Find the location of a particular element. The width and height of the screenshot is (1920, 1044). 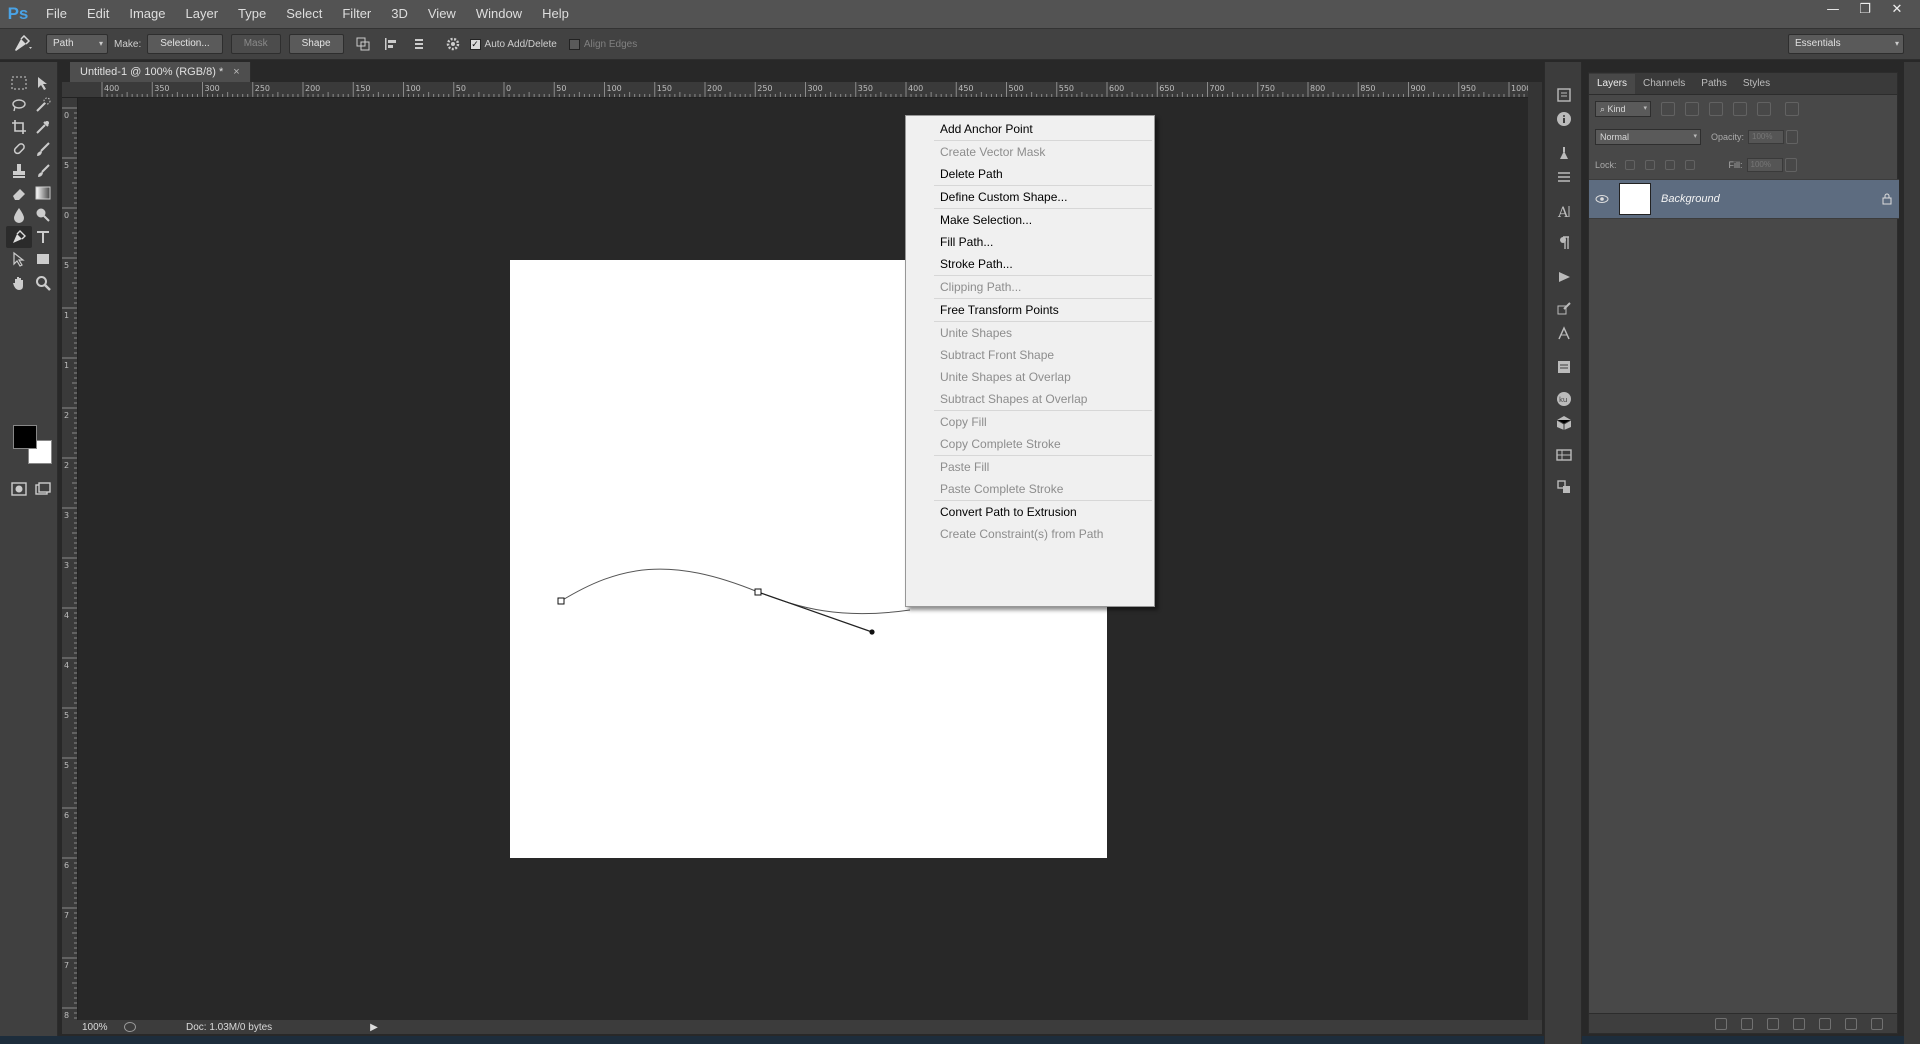

type-tool is located at coordinates (43, 237).